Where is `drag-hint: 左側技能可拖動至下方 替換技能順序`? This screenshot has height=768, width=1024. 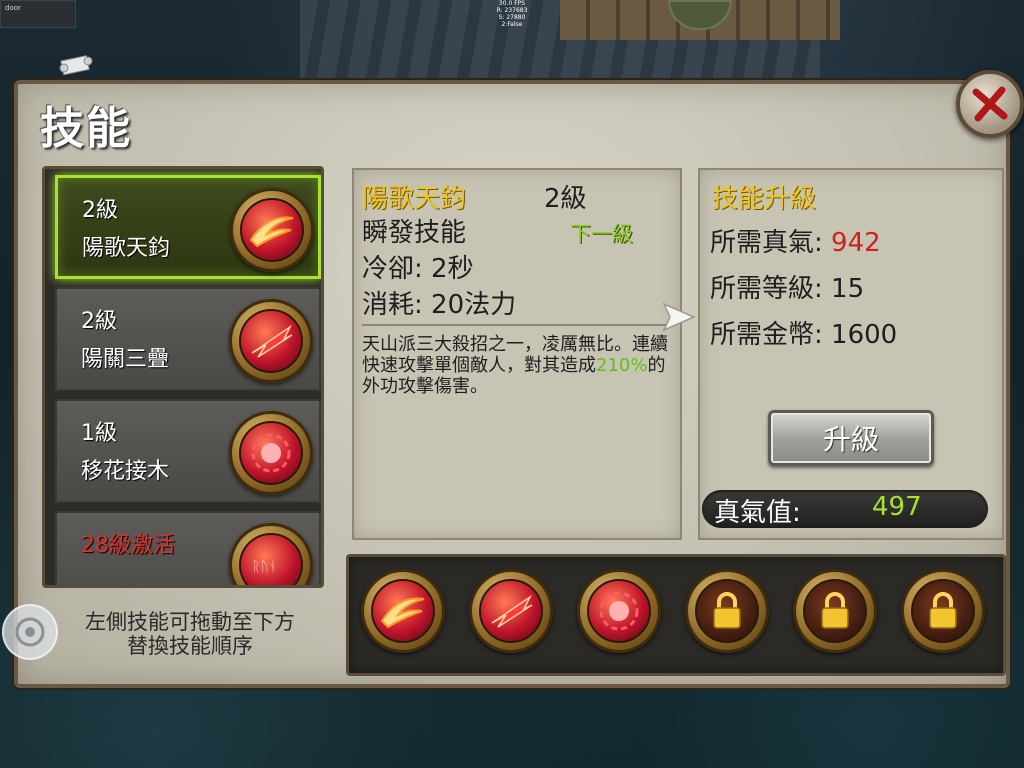 drag-hint: 左側技能可拖動至下方 替換技能順序 is located at coordinates (190, 634).